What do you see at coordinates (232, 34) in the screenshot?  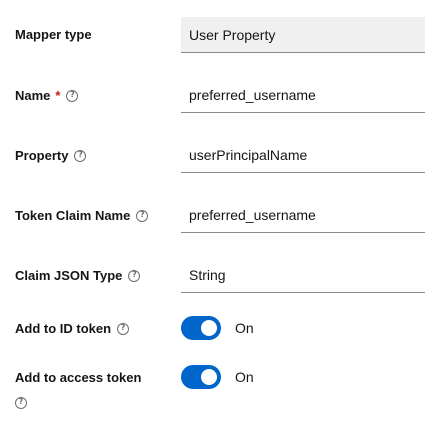 I see `mapper-type-value: User Property` at bounding box center [232, 34].